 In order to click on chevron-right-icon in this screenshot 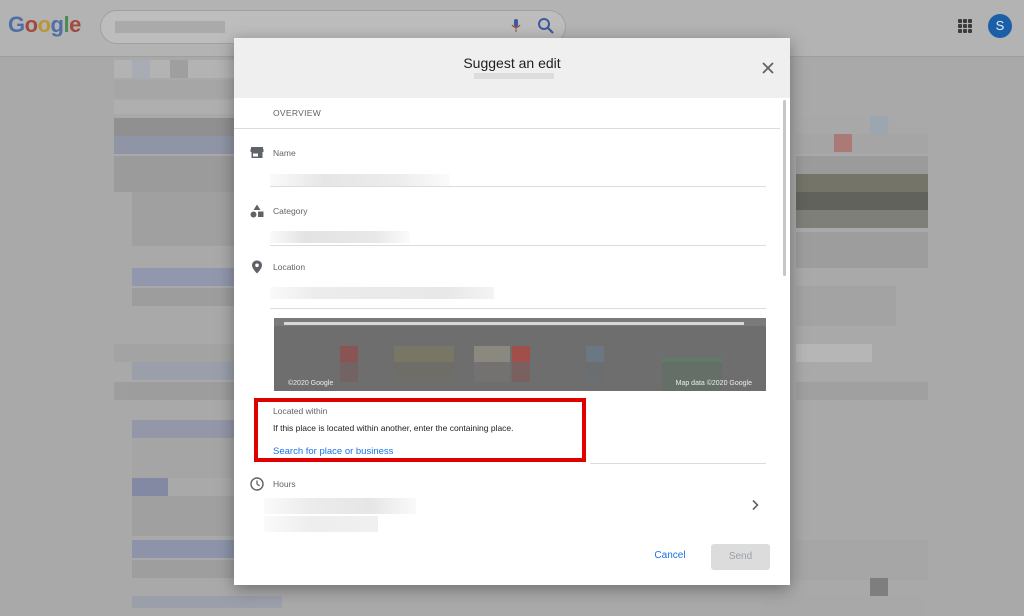, I will do `click(755, 505)`.